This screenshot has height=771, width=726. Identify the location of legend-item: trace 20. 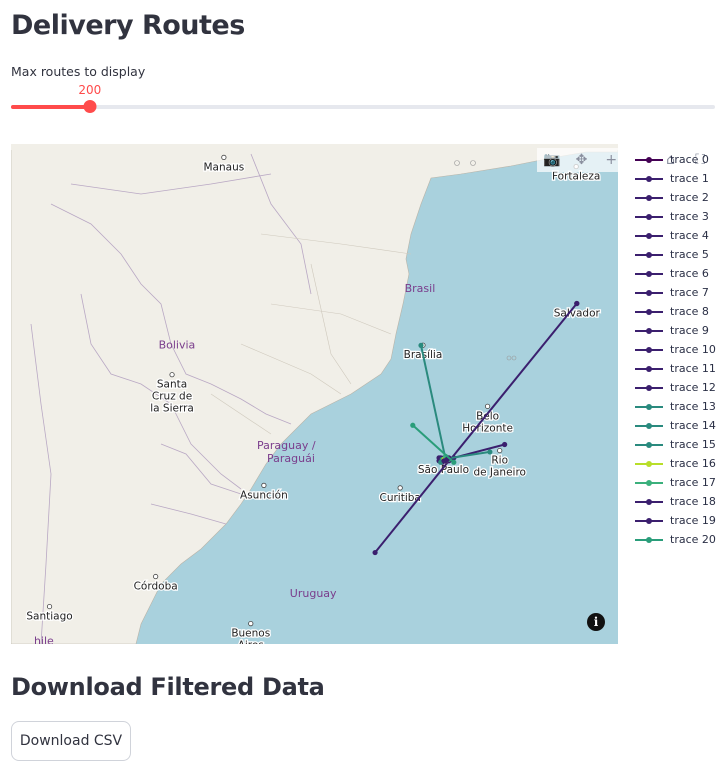
(675, 539).